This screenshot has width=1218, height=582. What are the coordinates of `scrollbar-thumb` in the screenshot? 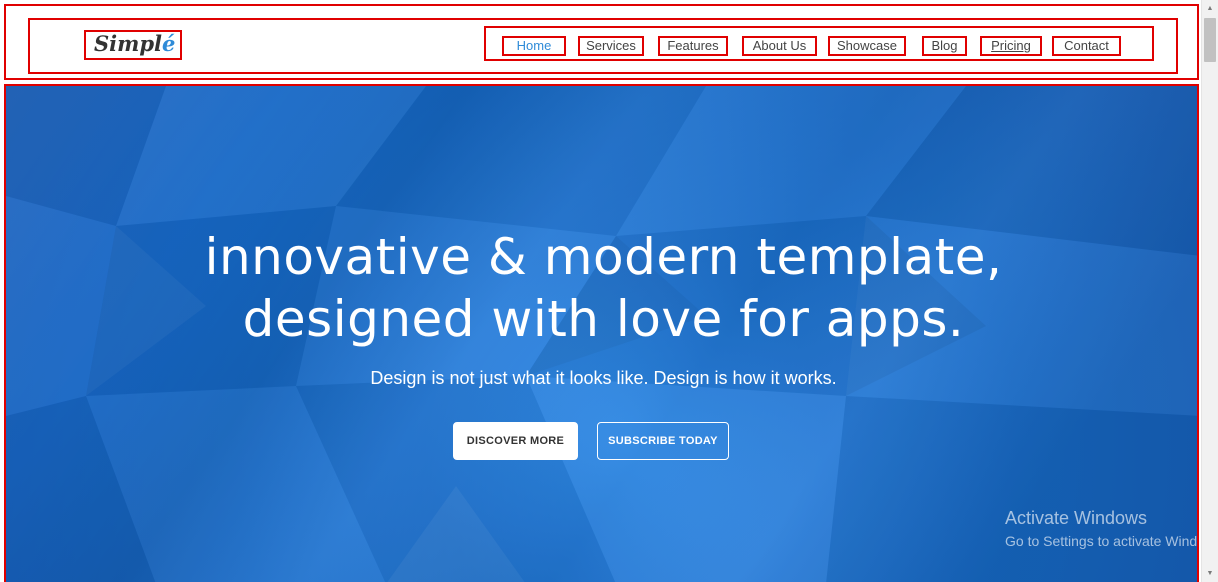 It's located at (1210, 40).